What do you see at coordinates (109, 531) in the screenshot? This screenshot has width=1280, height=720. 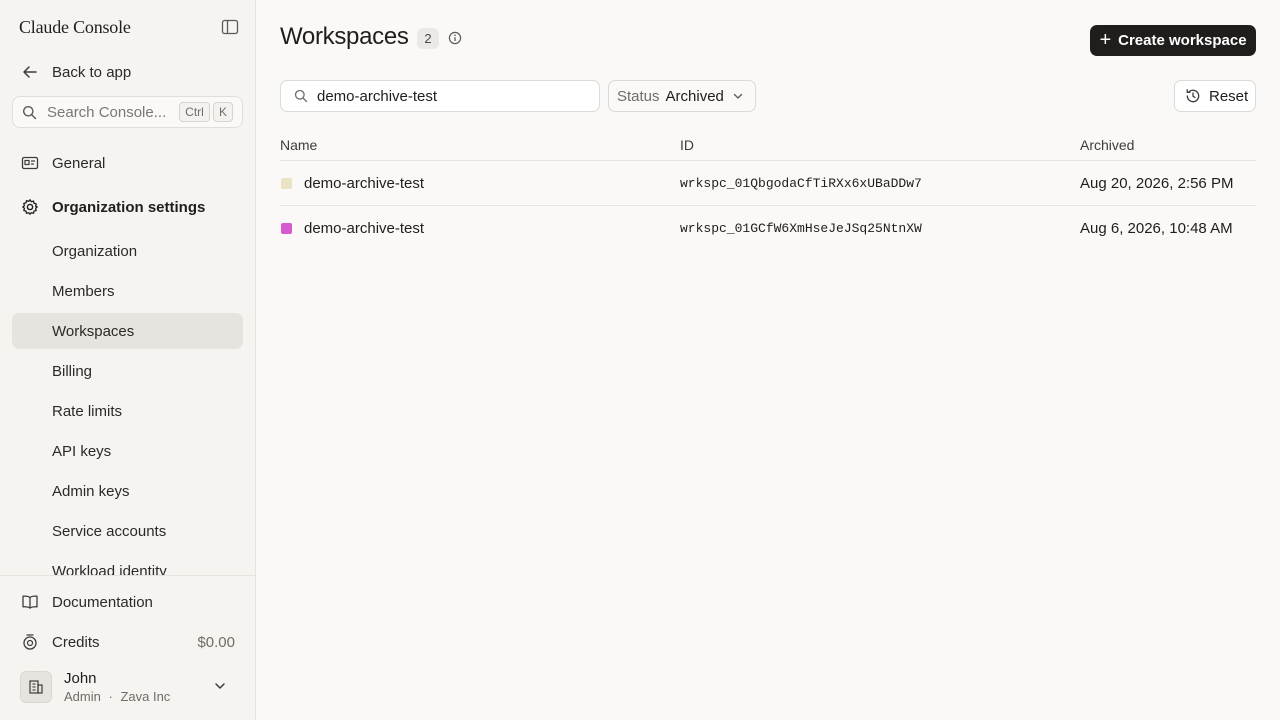 I see `sidebar-item-label: Service accounts` at bounding box center [109, 531].